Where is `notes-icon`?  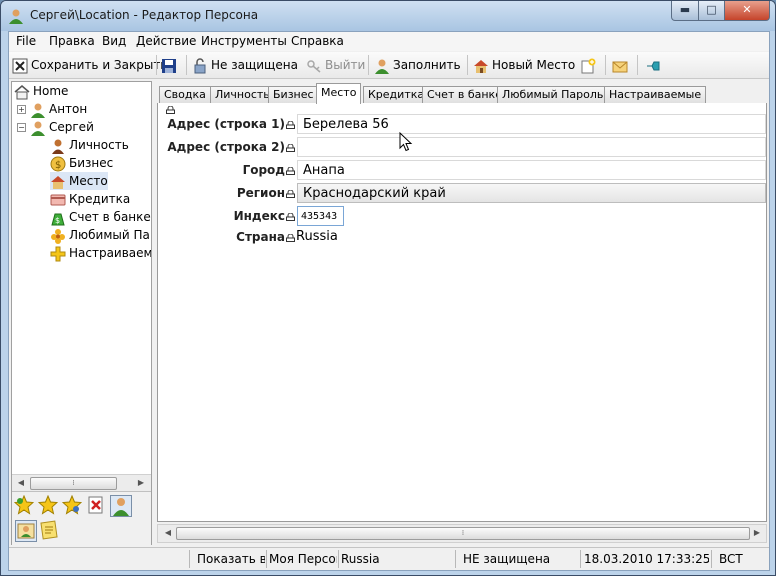
notes-icon is located at coordinates (49, 530).